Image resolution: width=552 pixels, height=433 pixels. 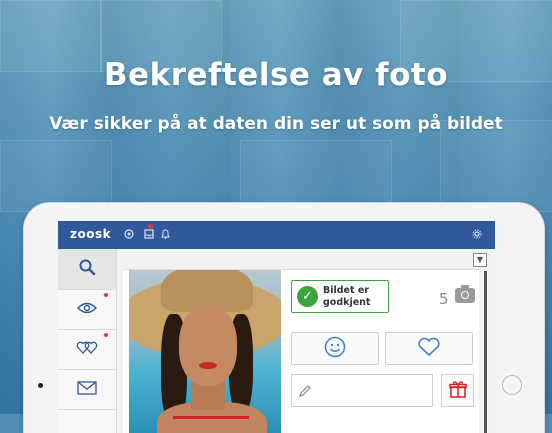 I want to click on tablet-home-button, so click(x=512, y=385).